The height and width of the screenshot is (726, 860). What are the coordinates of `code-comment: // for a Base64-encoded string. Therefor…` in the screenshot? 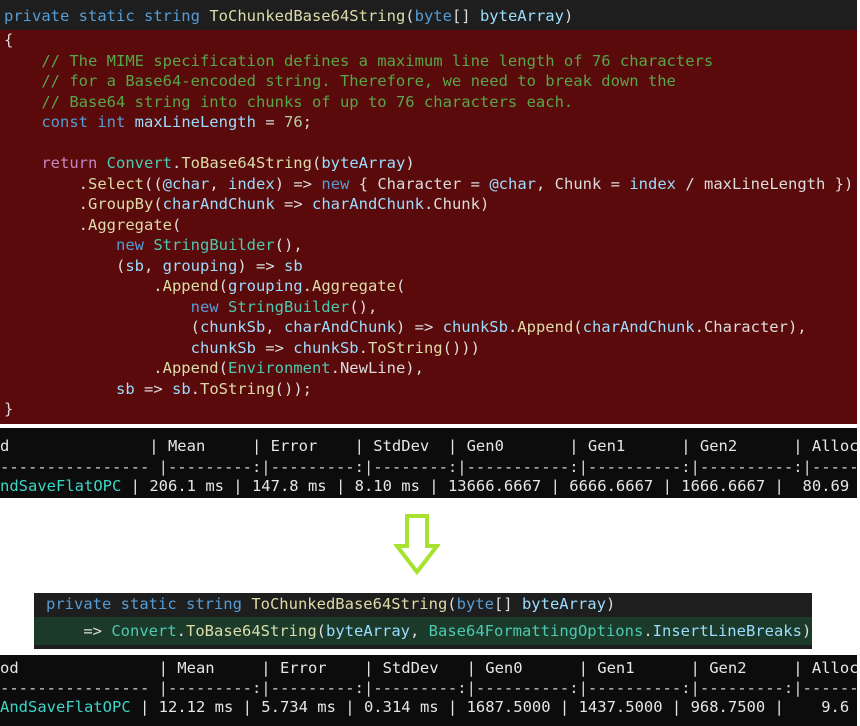 It's located at (340, 81).